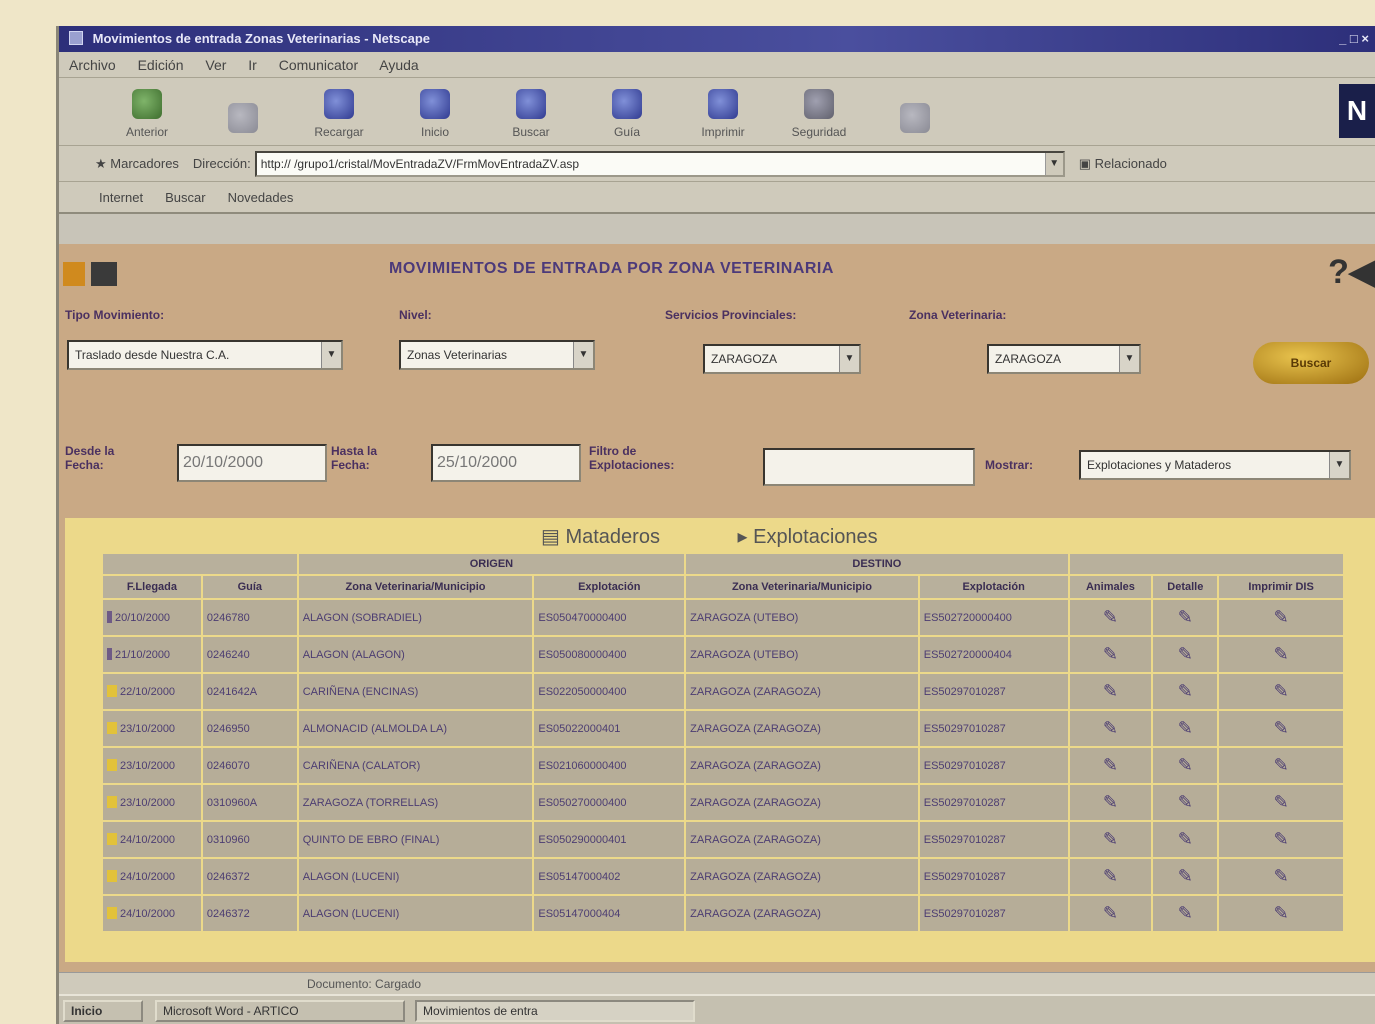 This screenshot has height=1024, width=1375. What do you see at coordinates (1351, 272) in the screenshot?
I see `help-back-icons: ?◀` at bounding box center [1351, 272].